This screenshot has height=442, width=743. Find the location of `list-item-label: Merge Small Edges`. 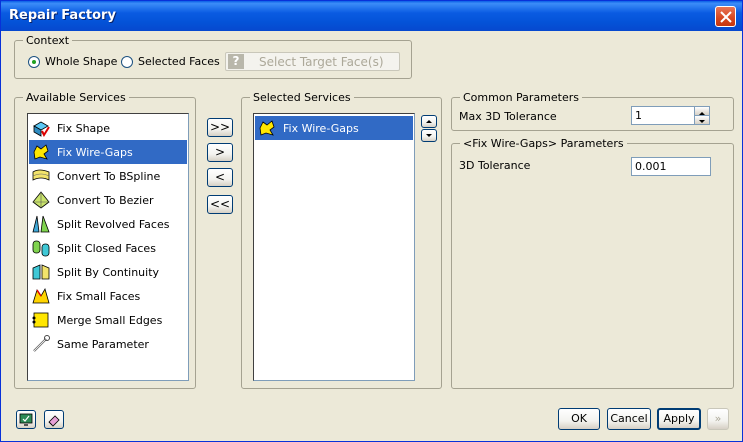

list-item-label: Merge Small Edges is located at coordinates (110, 320).